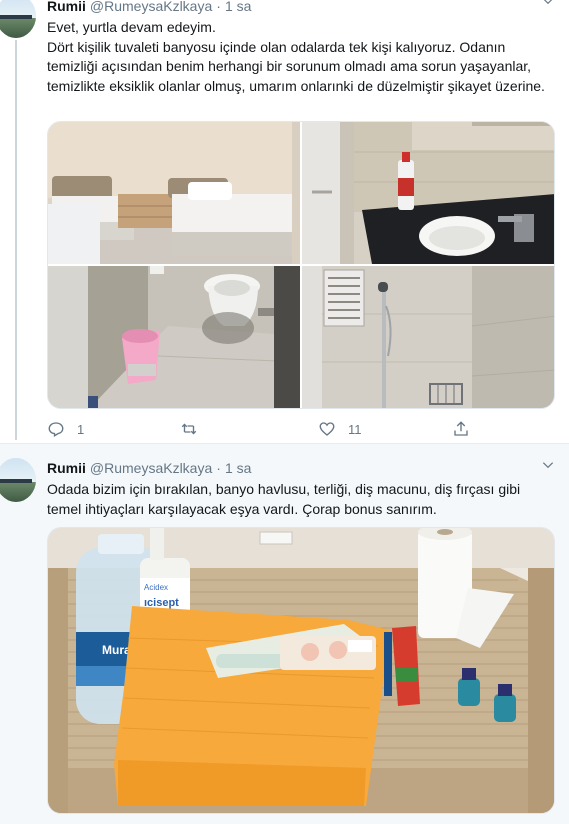 This screenshot has width=569, height=824. I want to click on share-icon, so click(461, 428).